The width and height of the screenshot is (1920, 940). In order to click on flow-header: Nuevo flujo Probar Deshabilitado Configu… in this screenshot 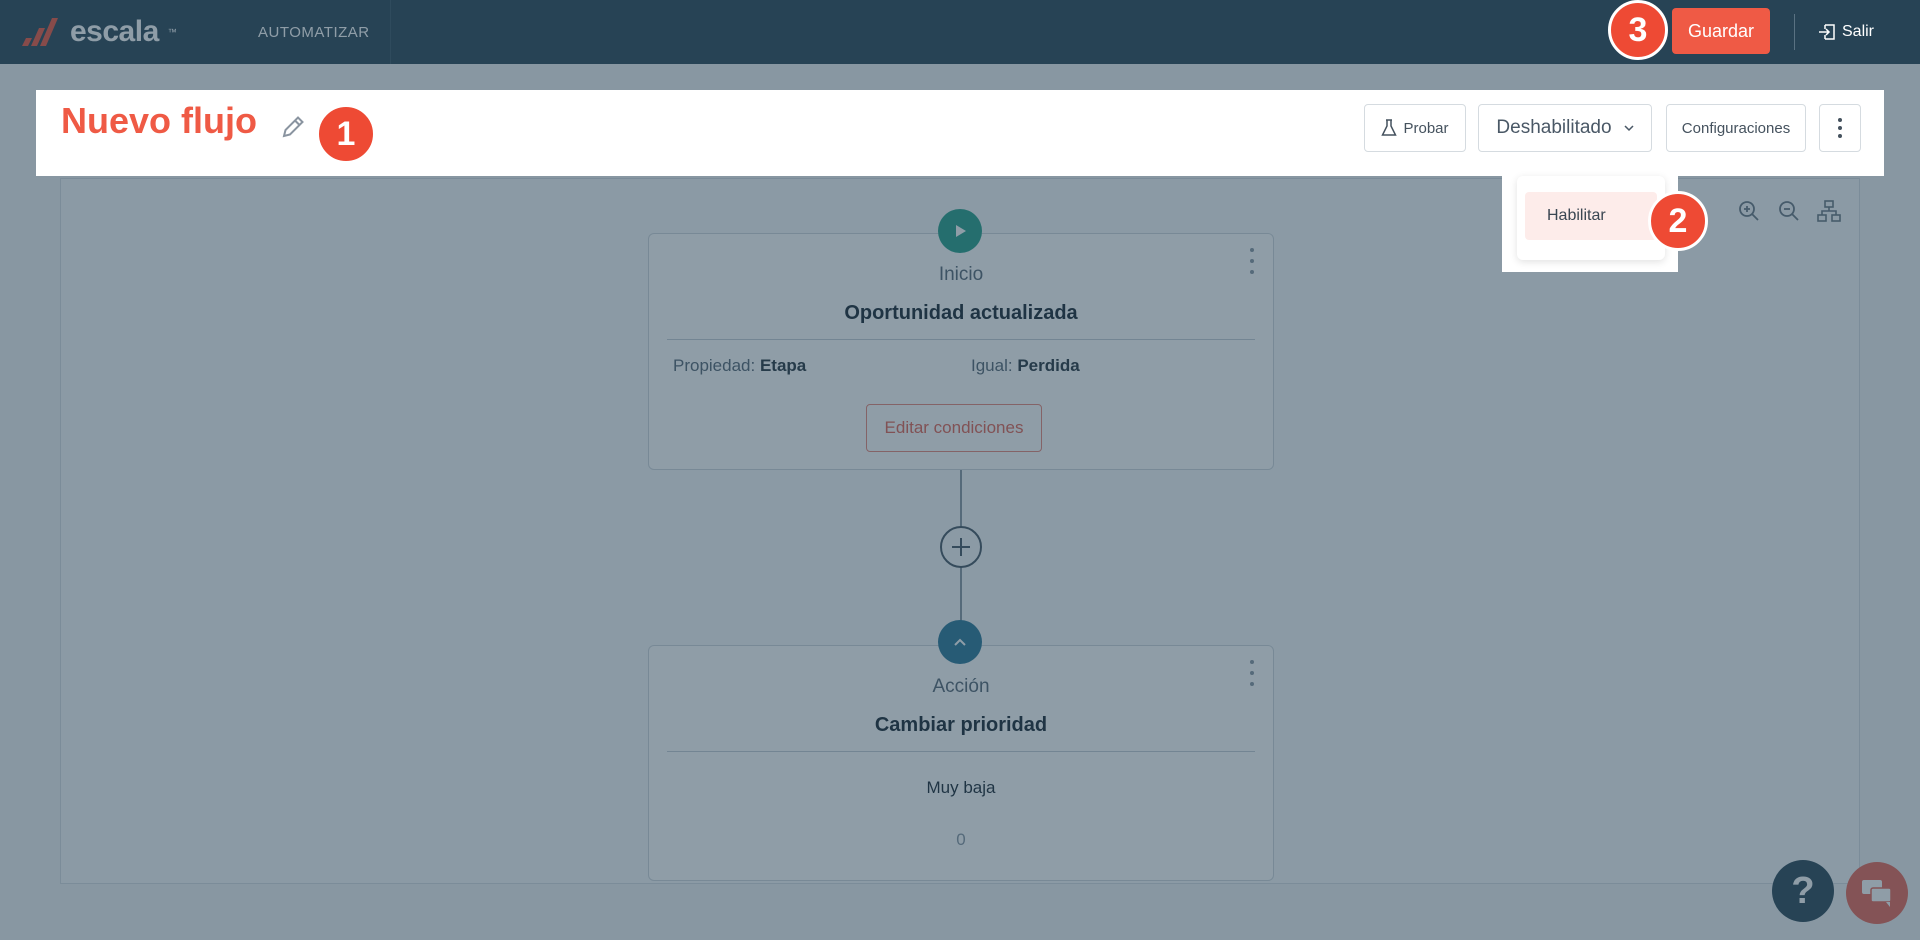, I will do `click(960, 133)`.